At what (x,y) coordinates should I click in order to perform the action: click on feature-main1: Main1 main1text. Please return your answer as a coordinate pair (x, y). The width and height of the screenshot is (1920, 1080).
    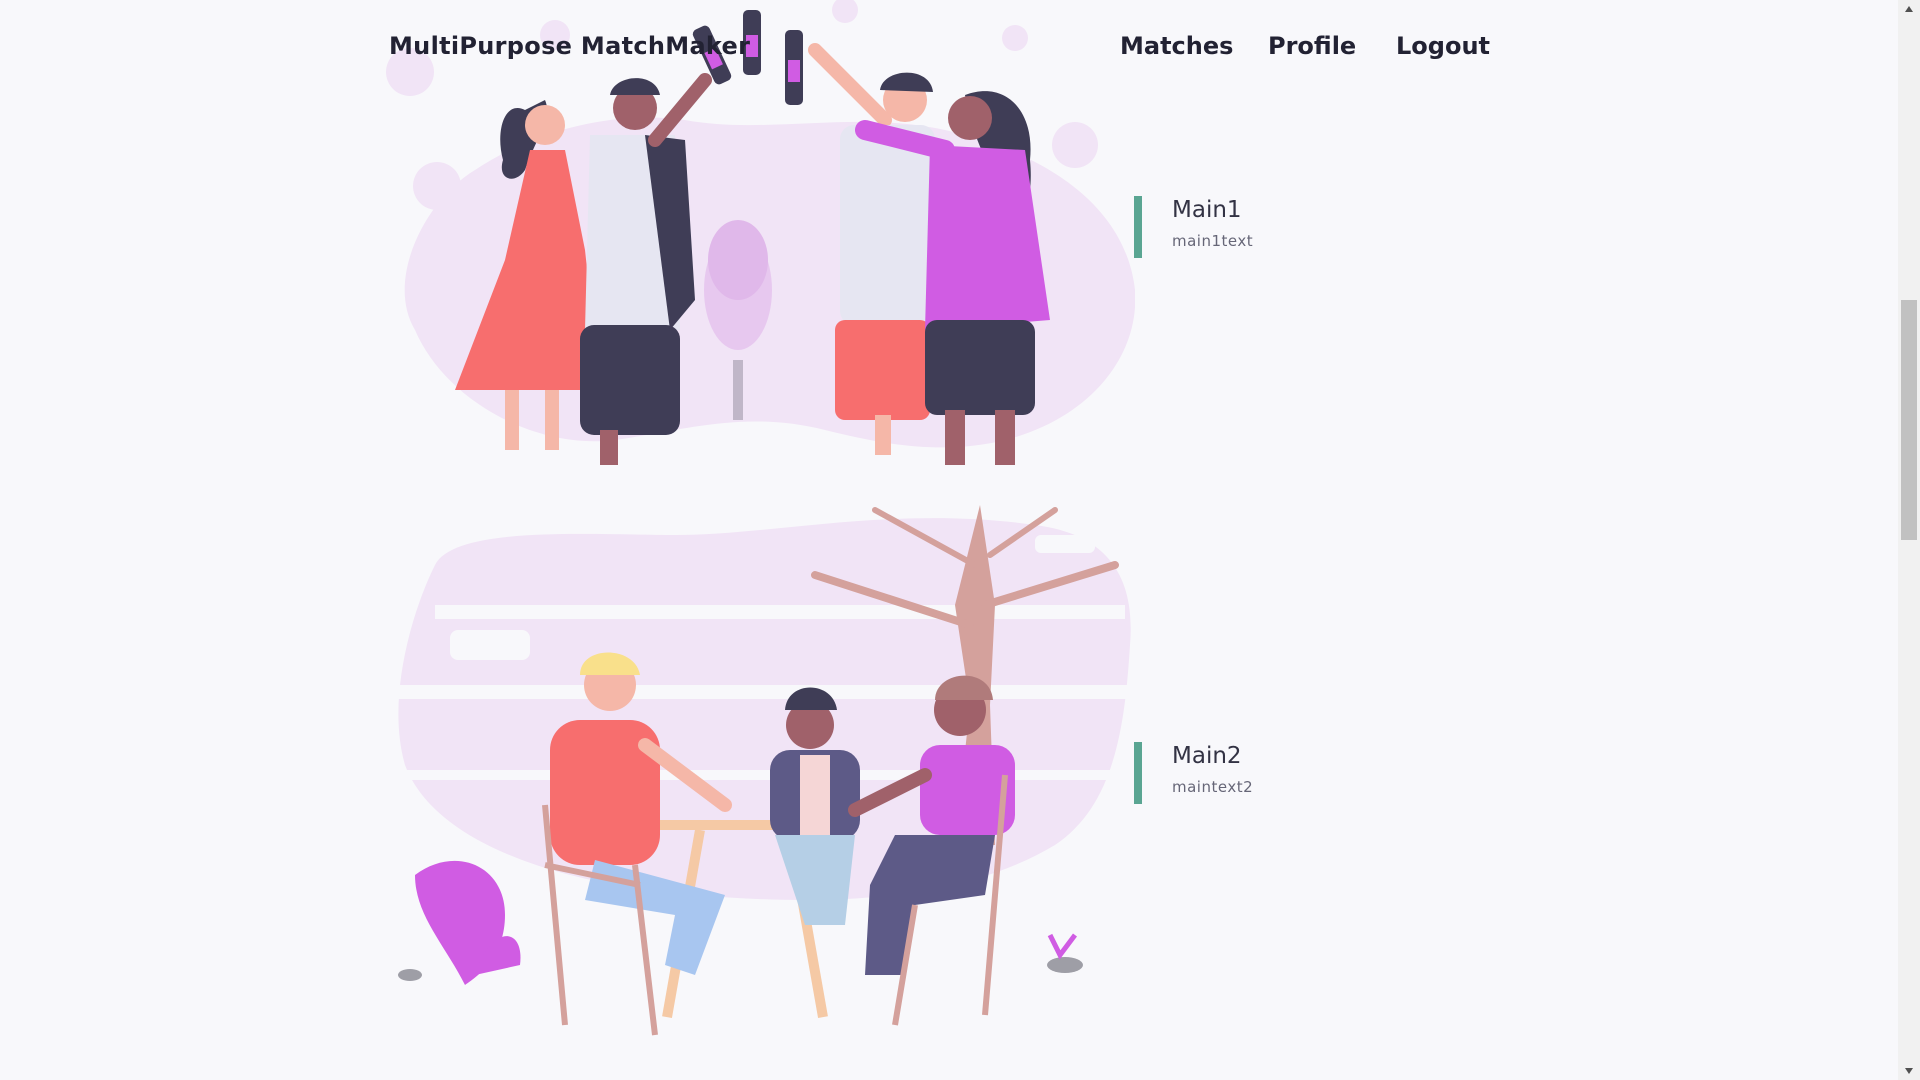
    Looking at the image, I should click on (1193, 227).